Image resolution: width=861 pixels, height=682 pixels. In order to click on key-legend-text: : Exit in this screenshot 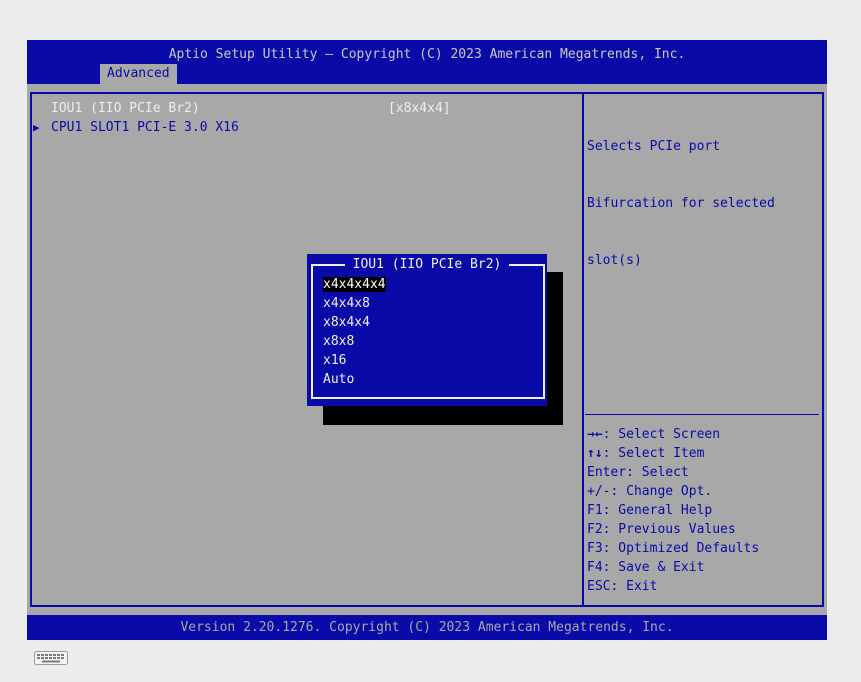, I will do `click(634, 586)`.